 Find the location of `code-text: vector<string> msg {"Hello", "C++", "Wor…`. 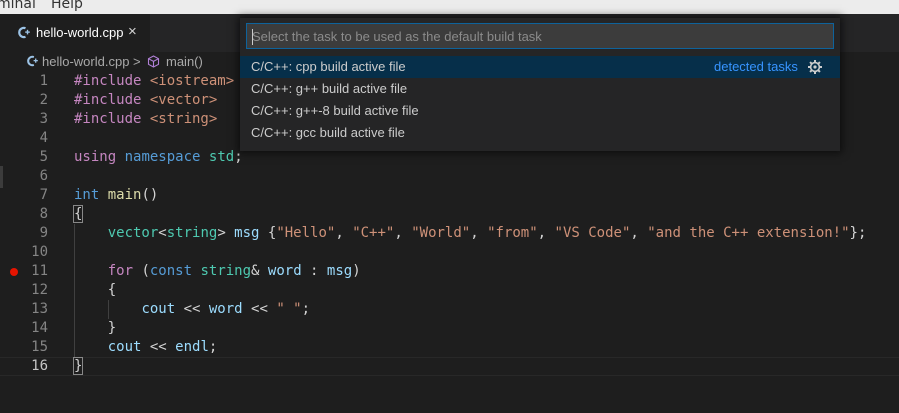

code-text: vector<string> msg {"Hello", "C++", "Wor… is located at coordinates (470, 233).